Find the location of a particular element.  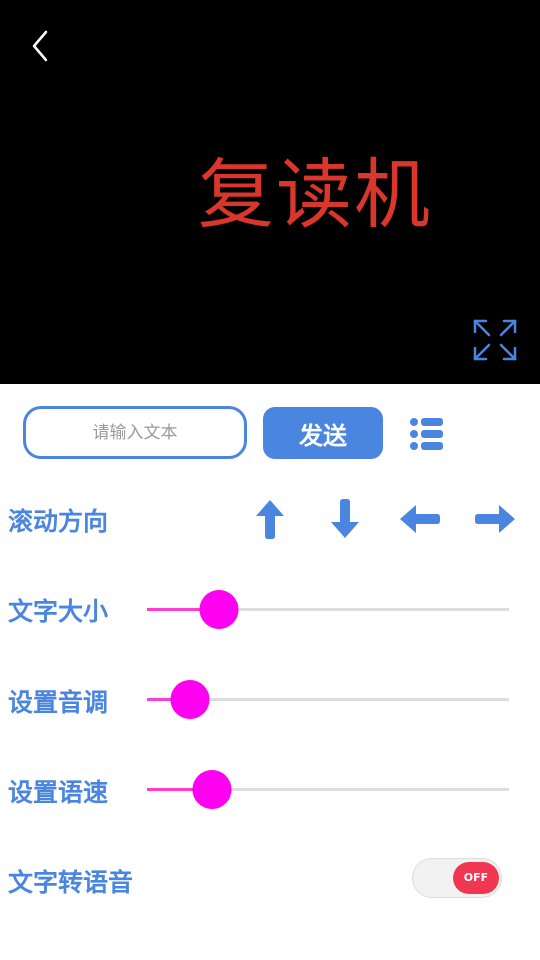

arrow-right-icon is located at coordinates (495, 519).